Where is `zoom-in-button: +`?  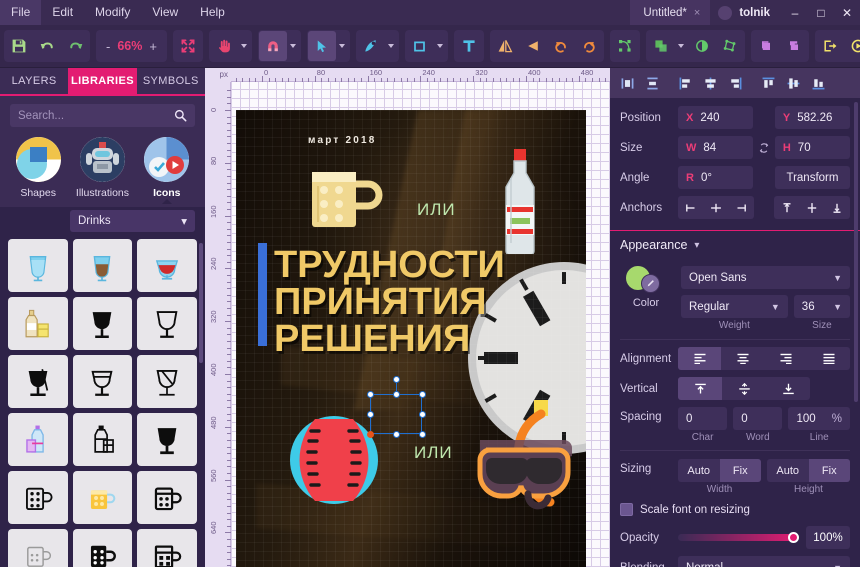
zoom-in-button: + is located at coordinates (153, 46).